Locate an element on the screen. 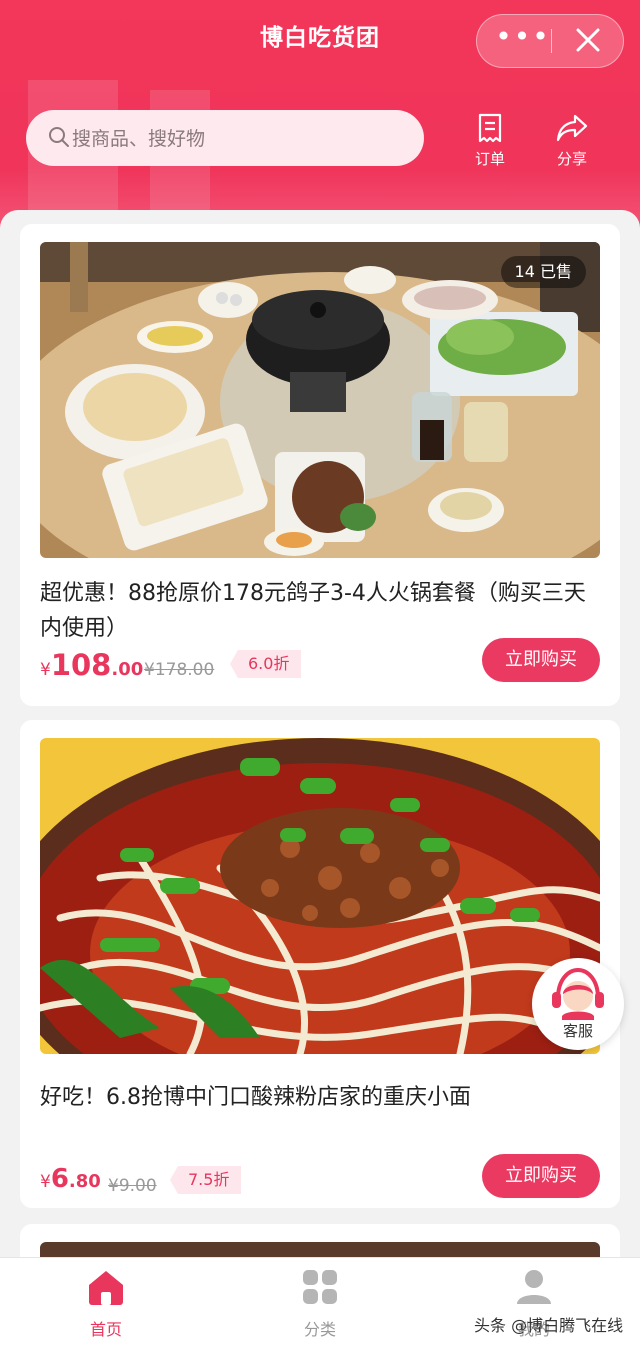 Image resolution: width=640 pixels, height=1346 pixels. user-profile-icon is located at coordinates (534, 1287).